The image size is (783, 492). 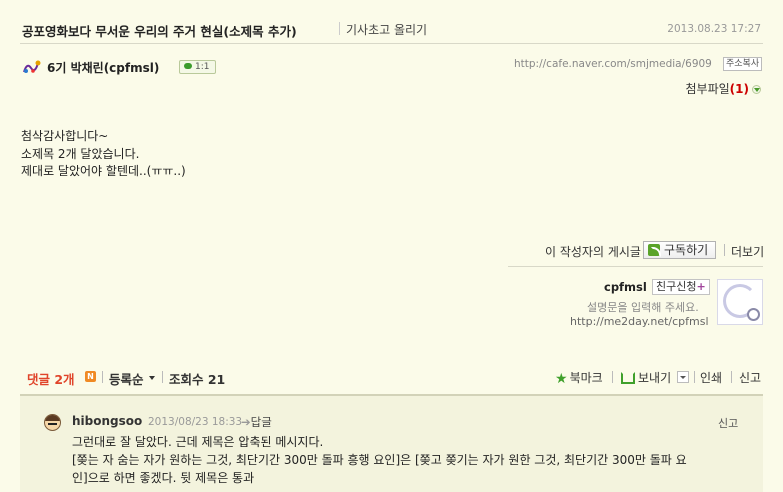 I want to click on profile-avatar, so click(x=740, y=302).